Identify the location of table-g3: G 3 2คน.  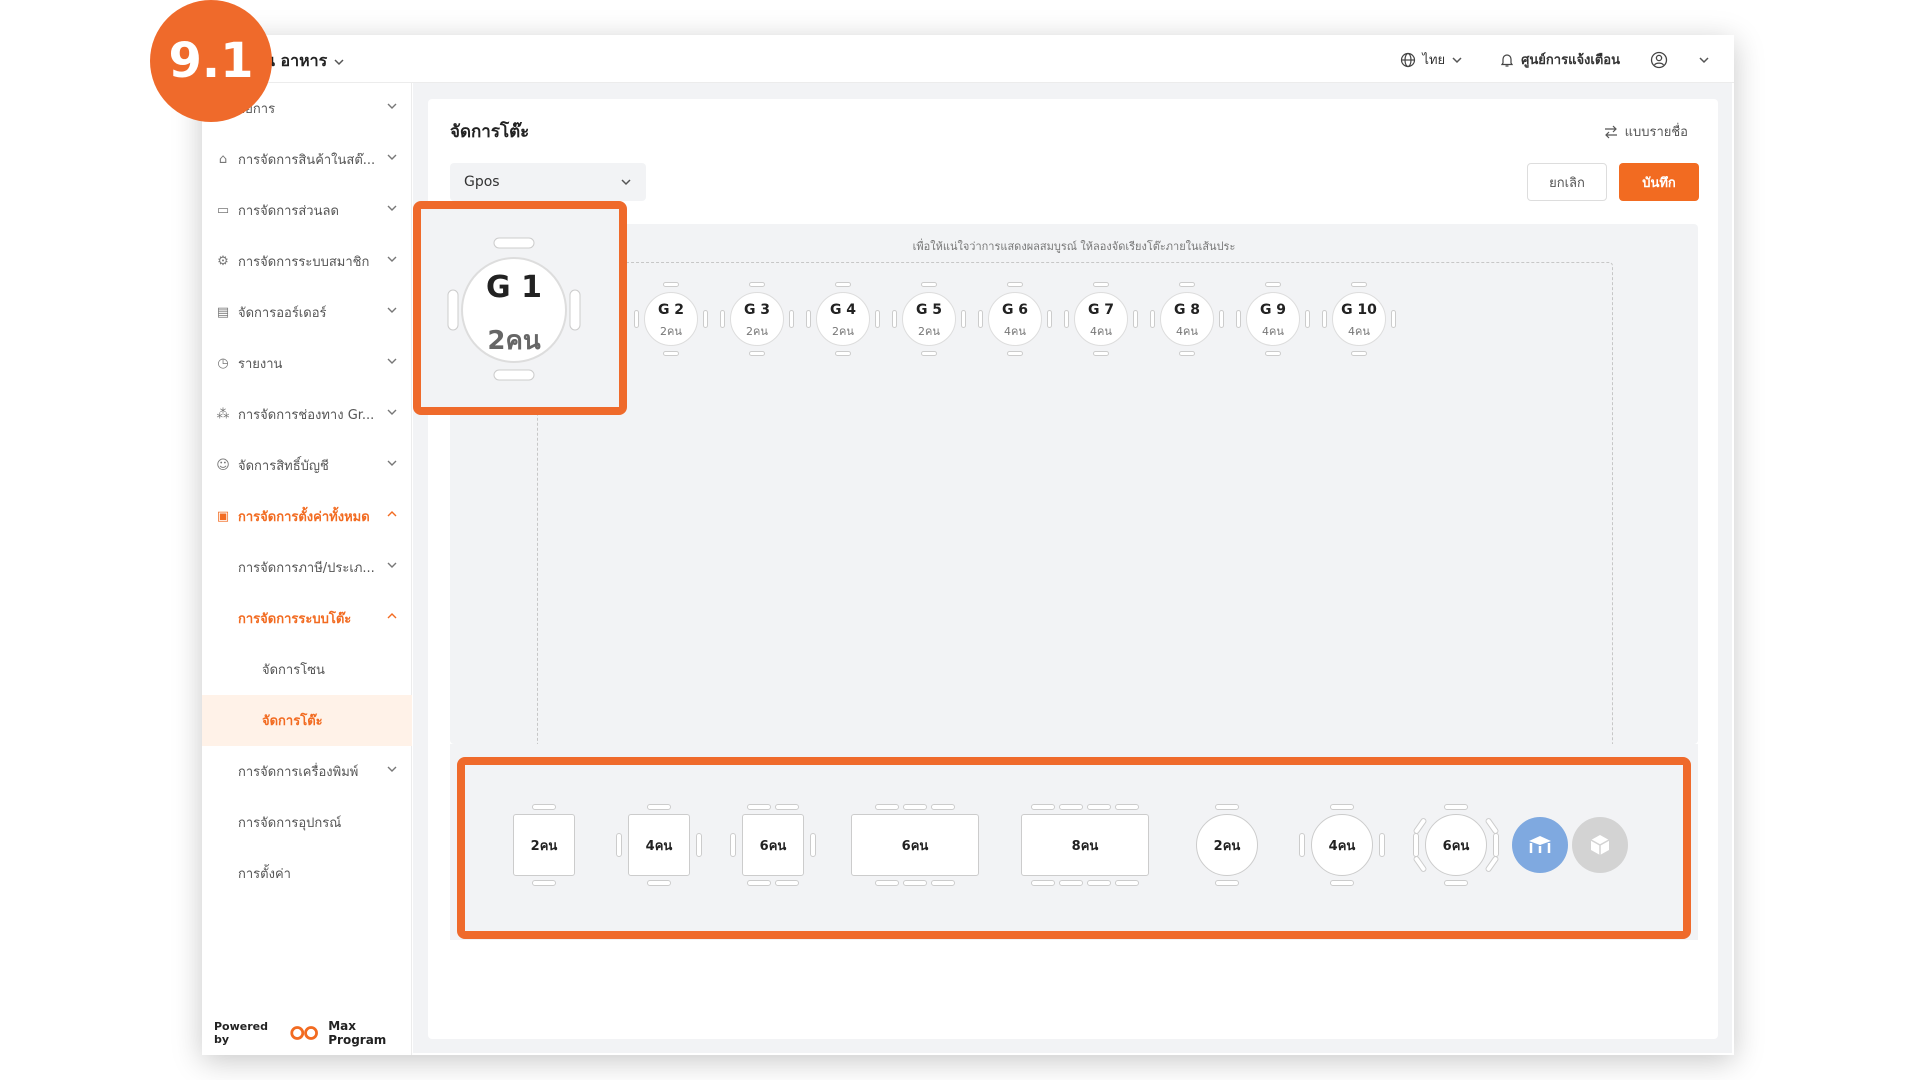
(757, 319).